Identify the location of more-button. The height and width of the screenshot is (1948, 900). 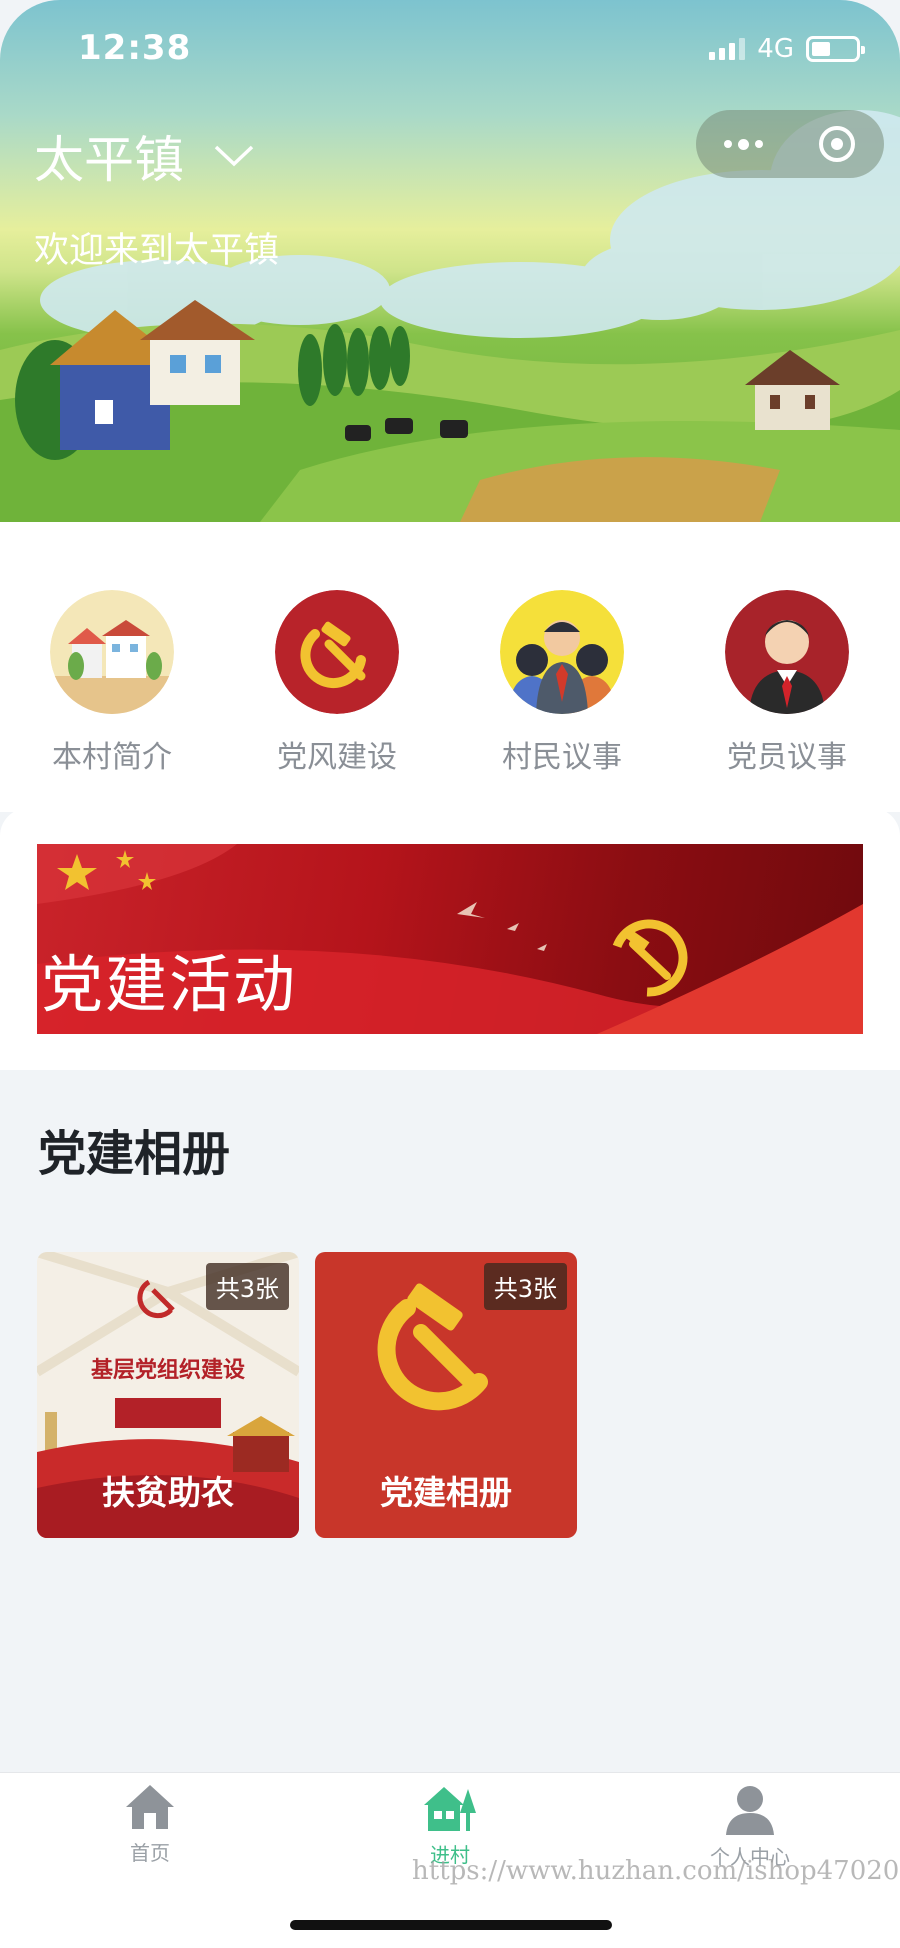
(743, 144).